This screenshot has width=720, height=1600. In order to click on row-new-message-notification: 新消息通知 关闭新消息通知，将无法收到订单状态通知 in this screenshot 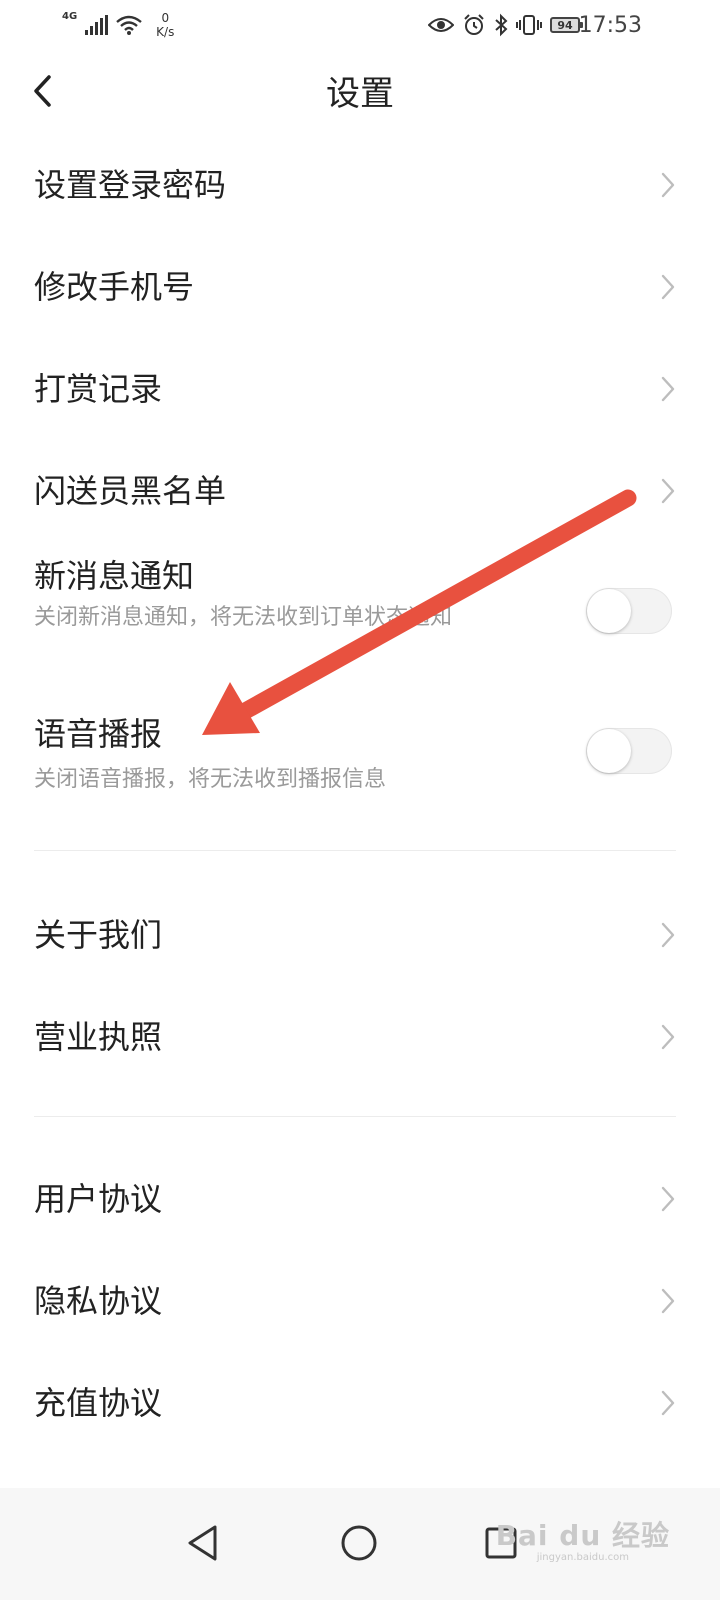, I will do `click(360, 617)`.